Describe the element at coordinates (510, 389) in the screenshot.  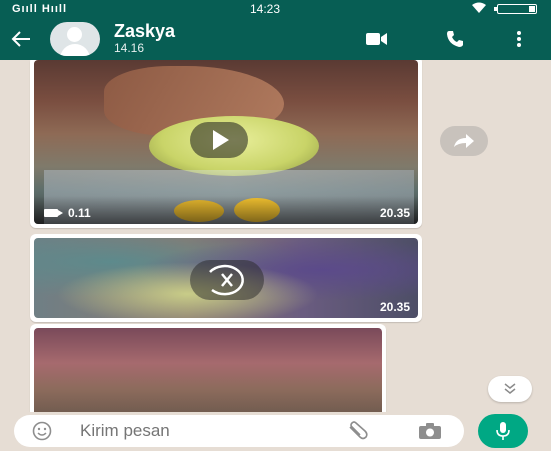
I see `double-chevron-down-icon` at that location.